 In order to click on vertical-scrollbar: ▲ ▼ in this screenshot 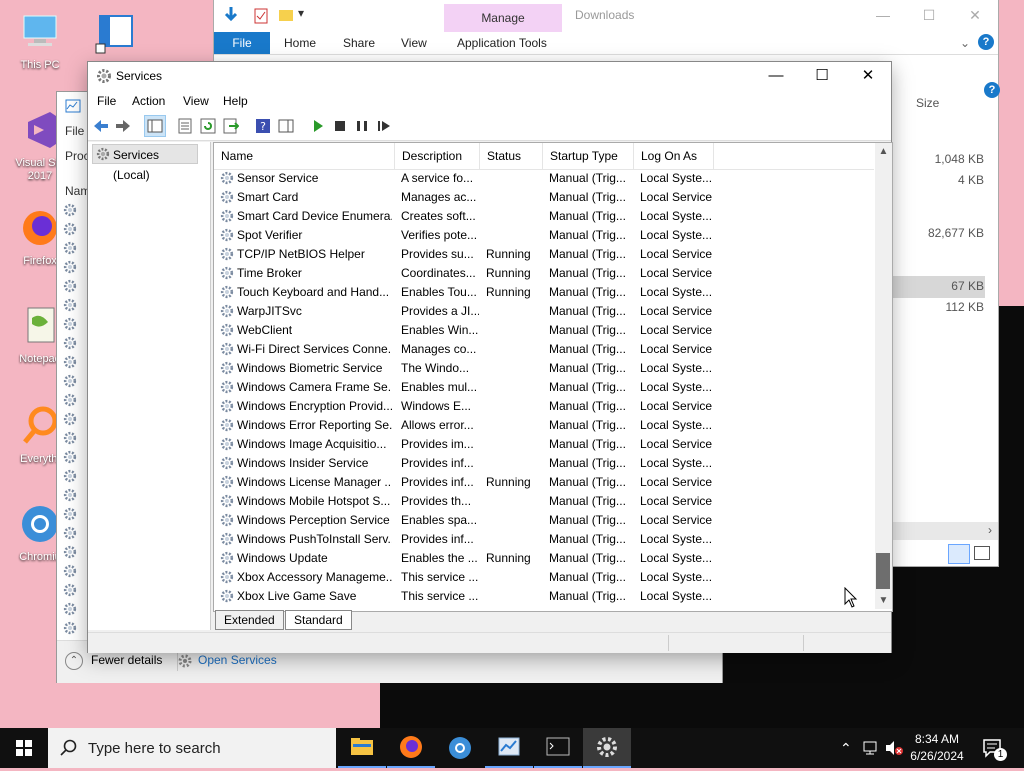, I will do `click(883, 376)`.